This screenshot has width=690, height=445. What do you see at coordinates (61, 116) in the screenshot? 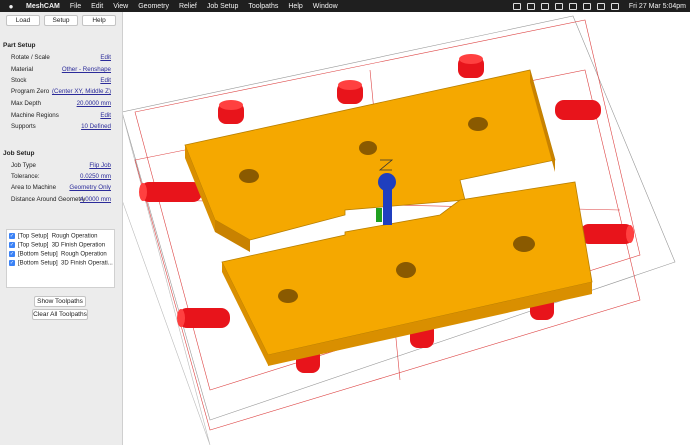
I see `part-setup-row: Machine Regions Edit` at bounding box center [61, 116].